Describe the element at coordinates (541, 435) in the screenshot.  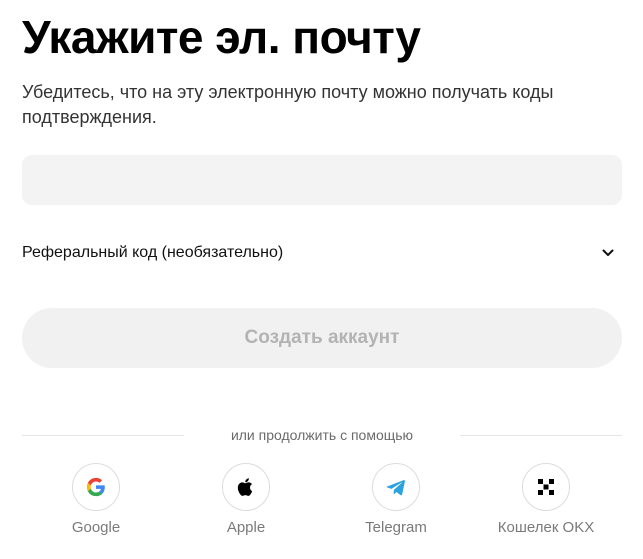
I see `divider-right` at that location.